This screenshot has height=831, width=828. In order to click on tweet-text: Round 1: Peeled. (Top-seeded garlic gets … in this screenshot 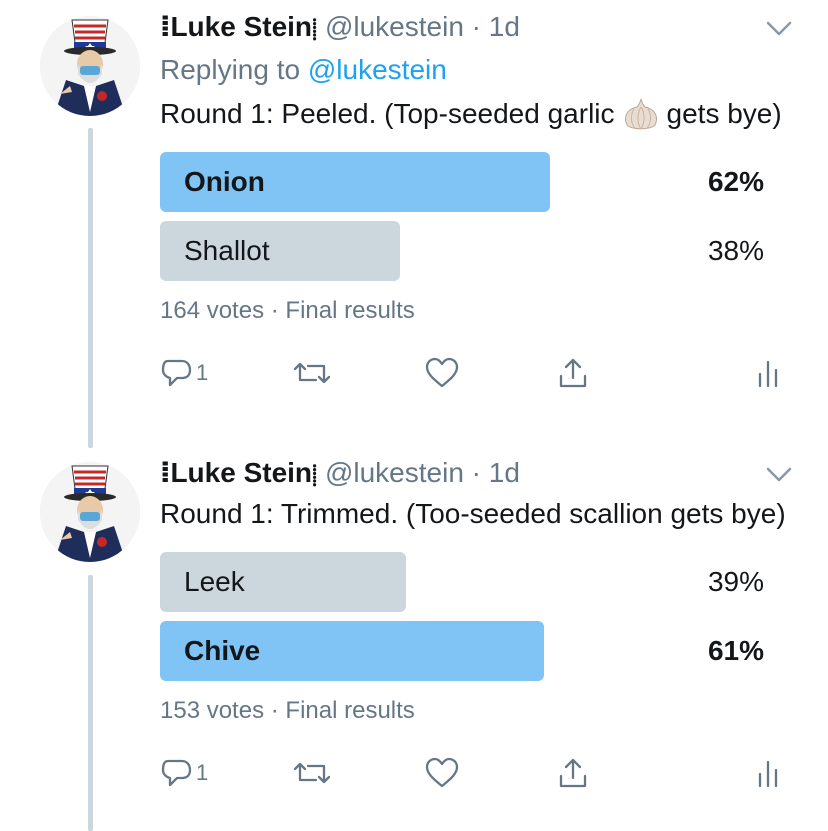, I will do `click(471, 114)`.